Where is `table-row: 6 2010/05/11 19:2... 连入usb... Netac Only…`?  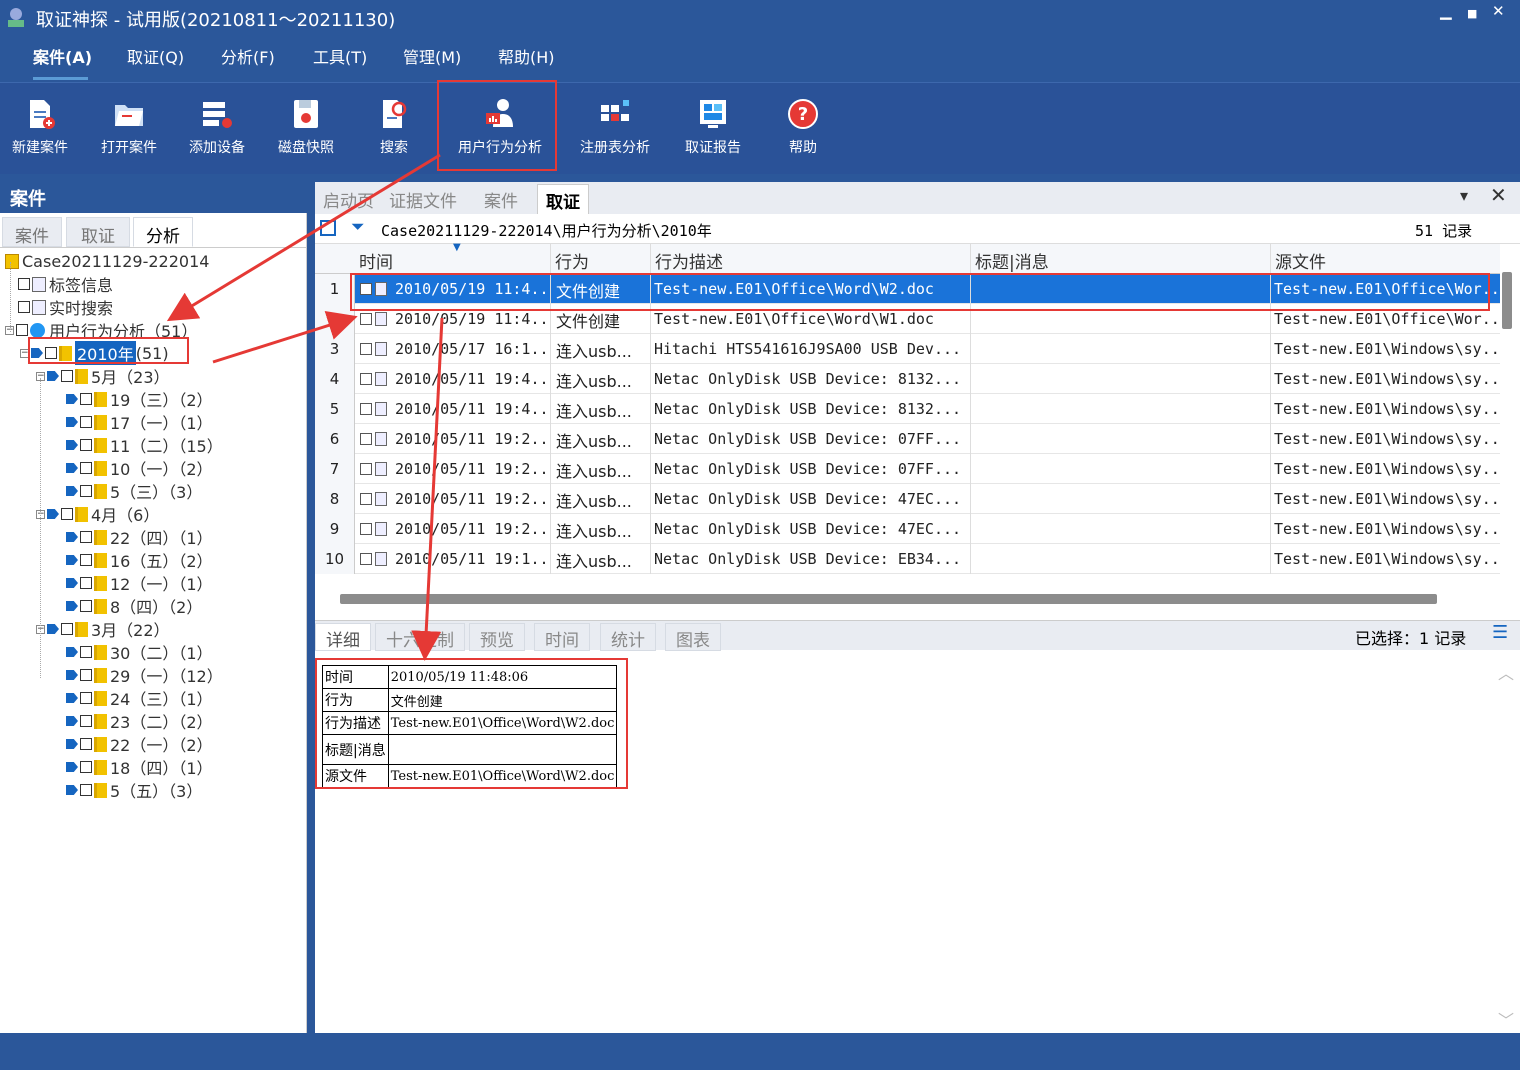
table-row: 6 2010/05/11 19:2... 连入usb... Netac Only… is located at coordinates (907, 439).